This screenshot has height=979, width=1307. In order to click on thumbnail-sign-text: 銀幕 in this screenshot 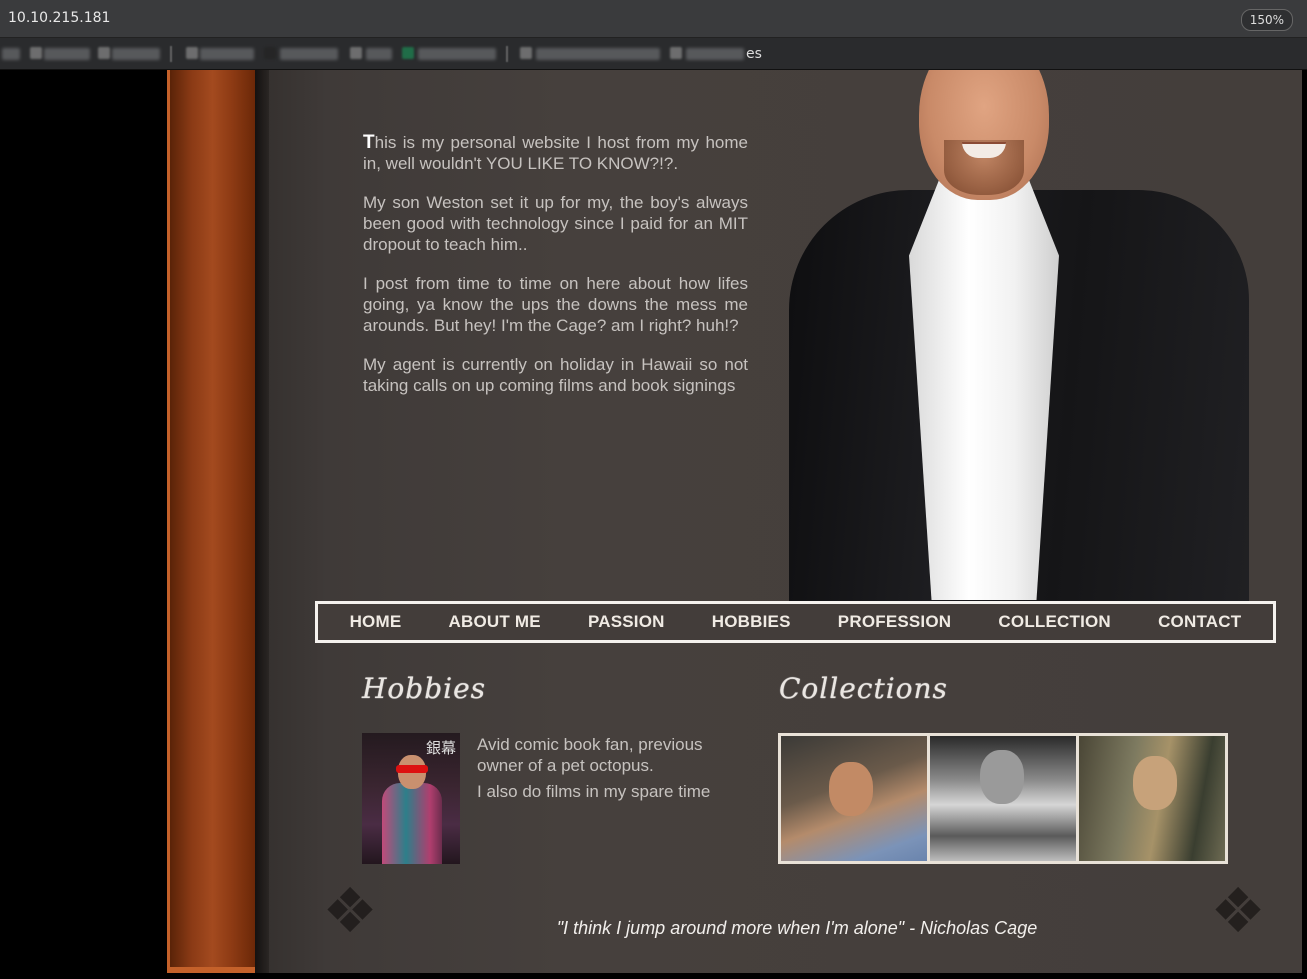, I will do `click(441, 748)`.